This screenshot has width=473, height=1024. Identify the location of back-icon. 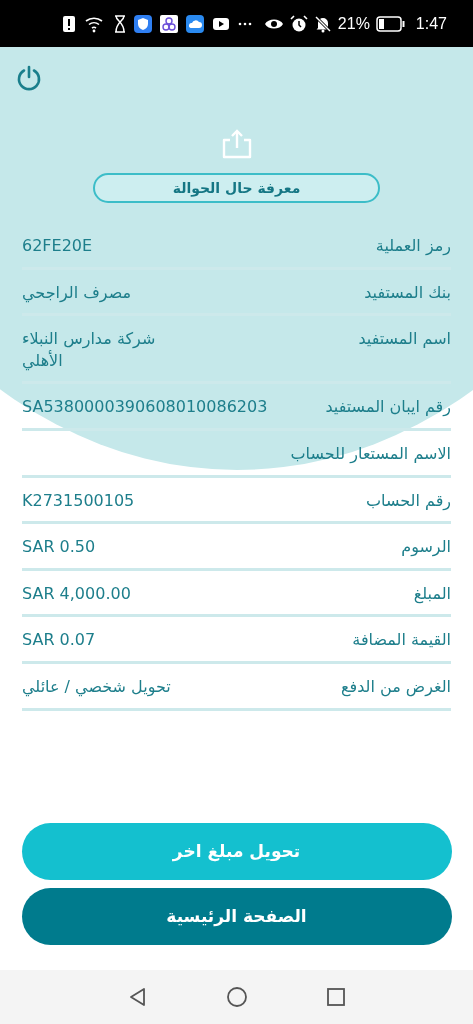
(137, 997).